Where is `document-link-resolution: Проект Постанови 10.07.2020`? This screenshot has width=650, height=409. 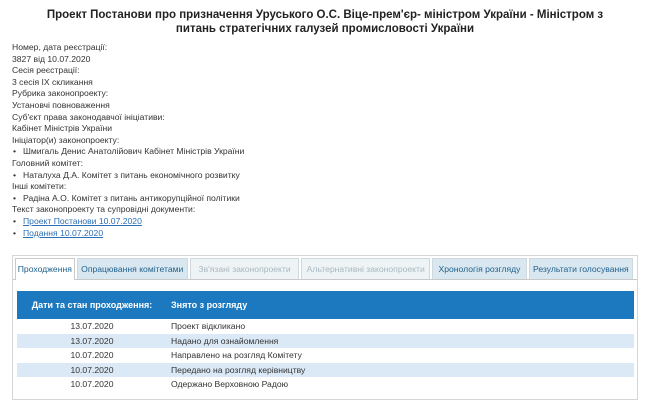
document-link-resolution: Проект Постанови 10.07.2020 is located at coordinates (82, 221).